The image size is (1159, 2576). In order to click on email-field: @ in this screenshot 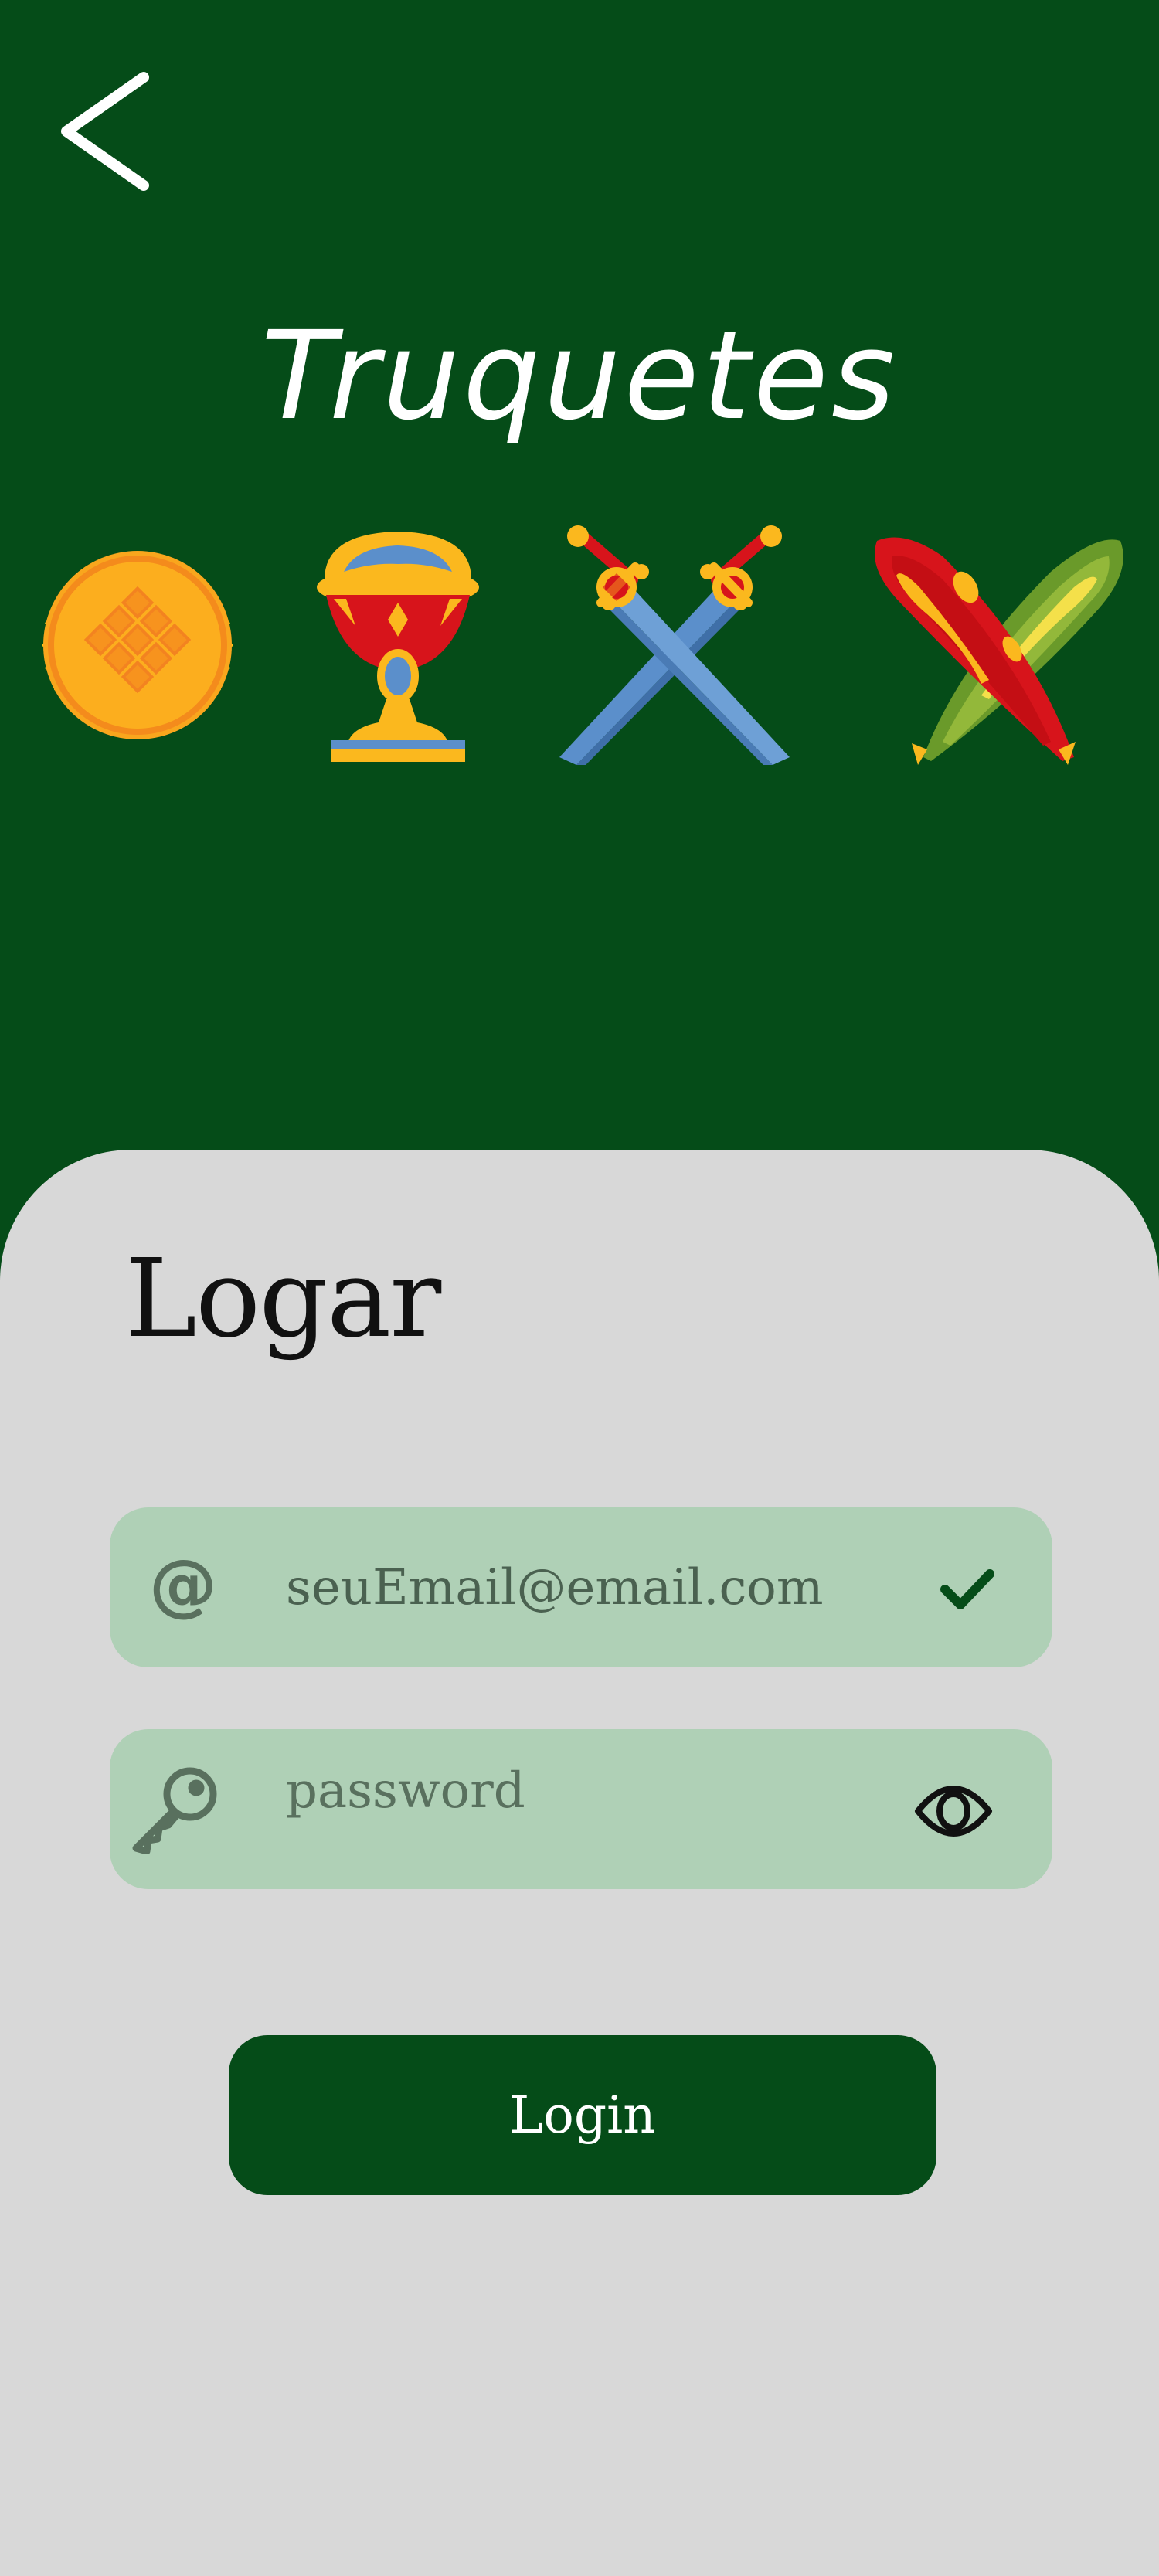, I will do `click(581, 1587)`.